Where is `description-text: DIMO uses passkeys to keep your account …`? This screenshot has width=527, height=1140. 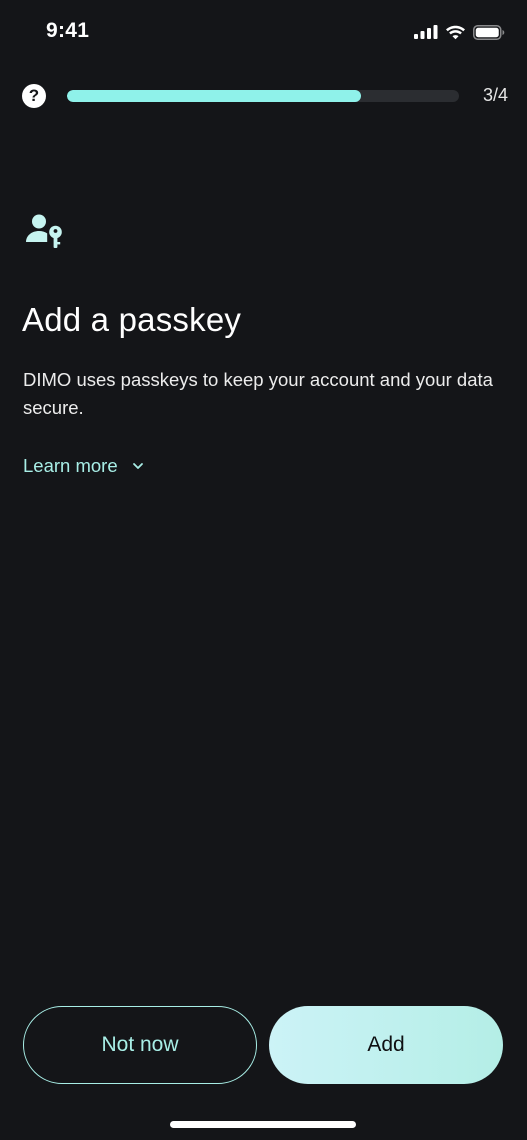
description-text: DIMO uses passkeys to keep your account … is located at coordinates (258, 393).